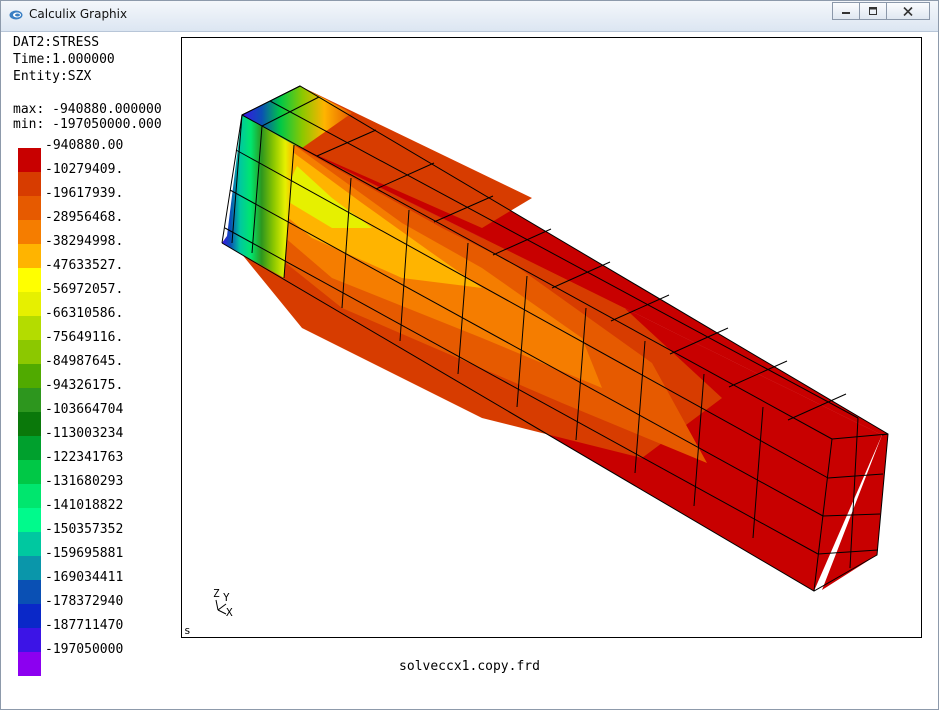  Describe the element at coordinates (84, 169) in the screenshot. I see `legend-label: -10279409.` at that location.